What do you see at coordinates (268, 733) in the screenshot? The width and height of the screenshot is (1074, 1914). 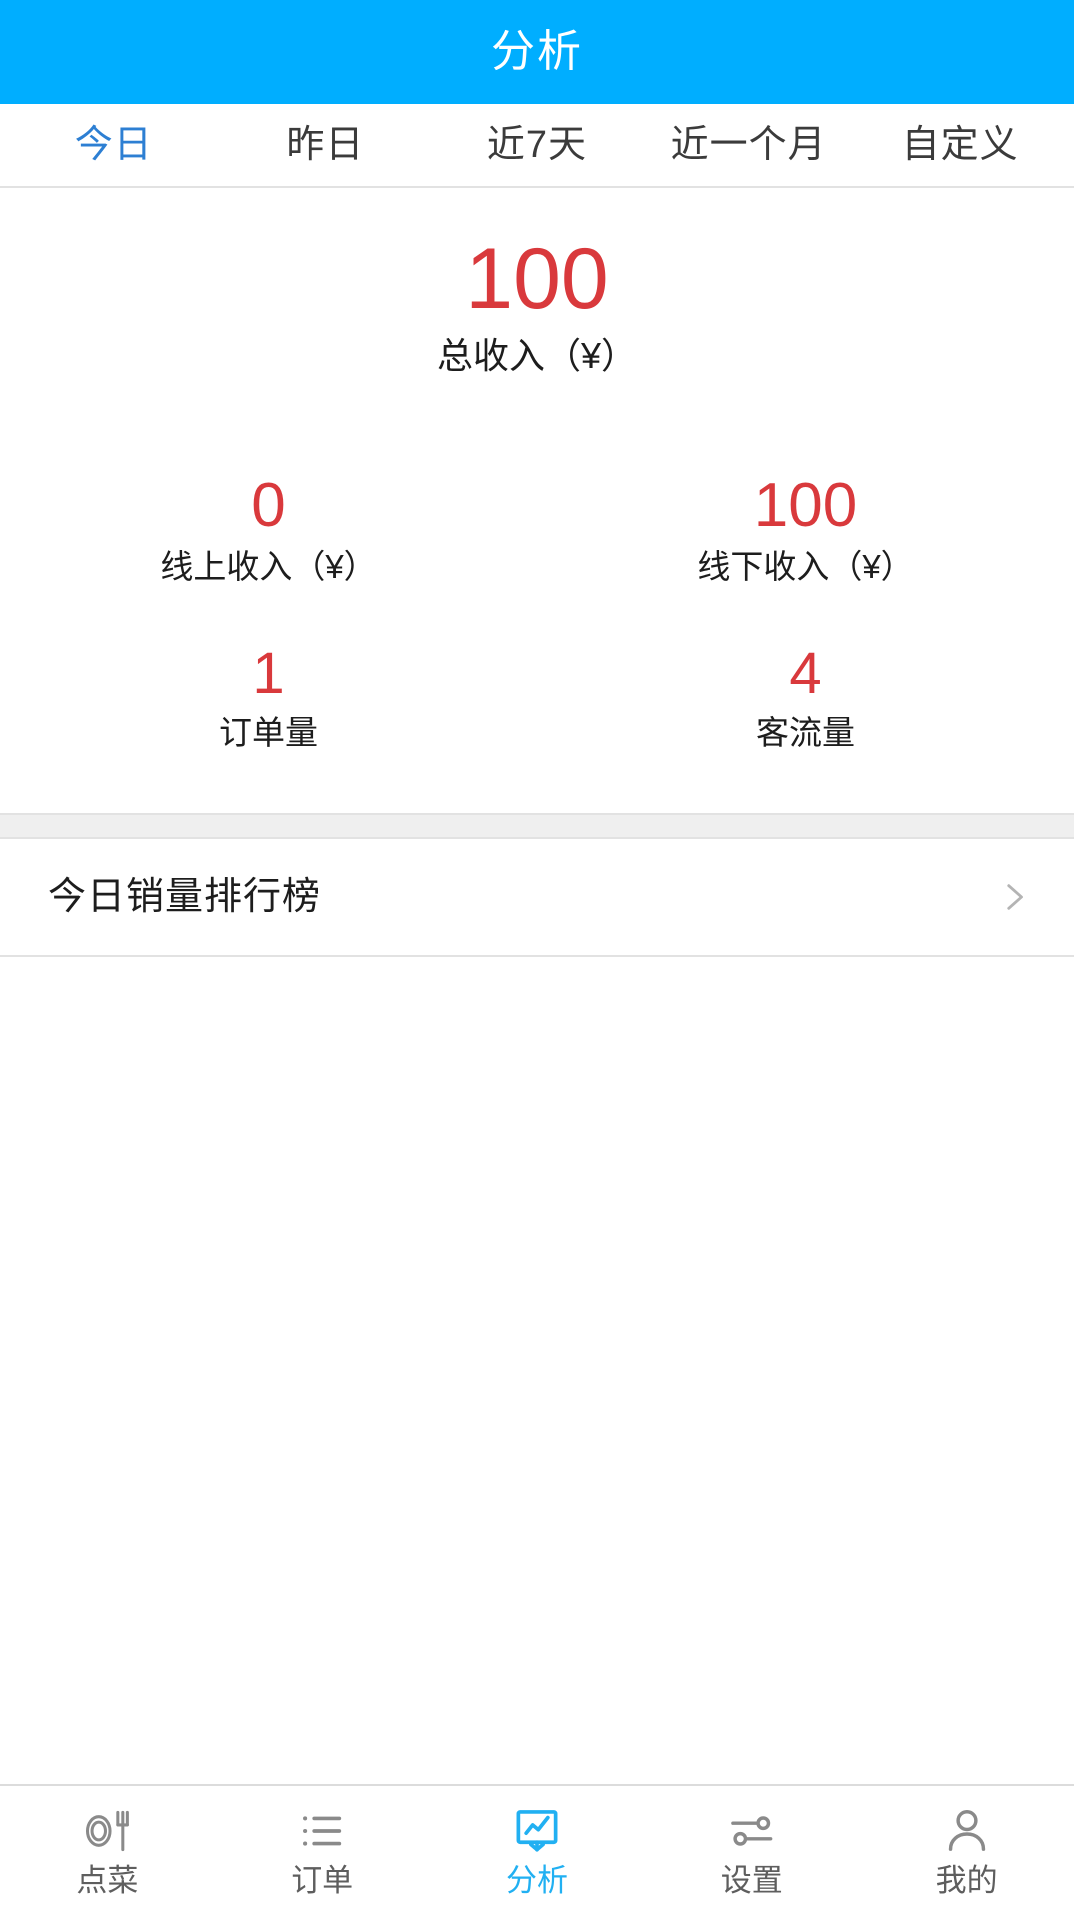 I see `order-count-label: 订单量` at bounding box center [268, 733].